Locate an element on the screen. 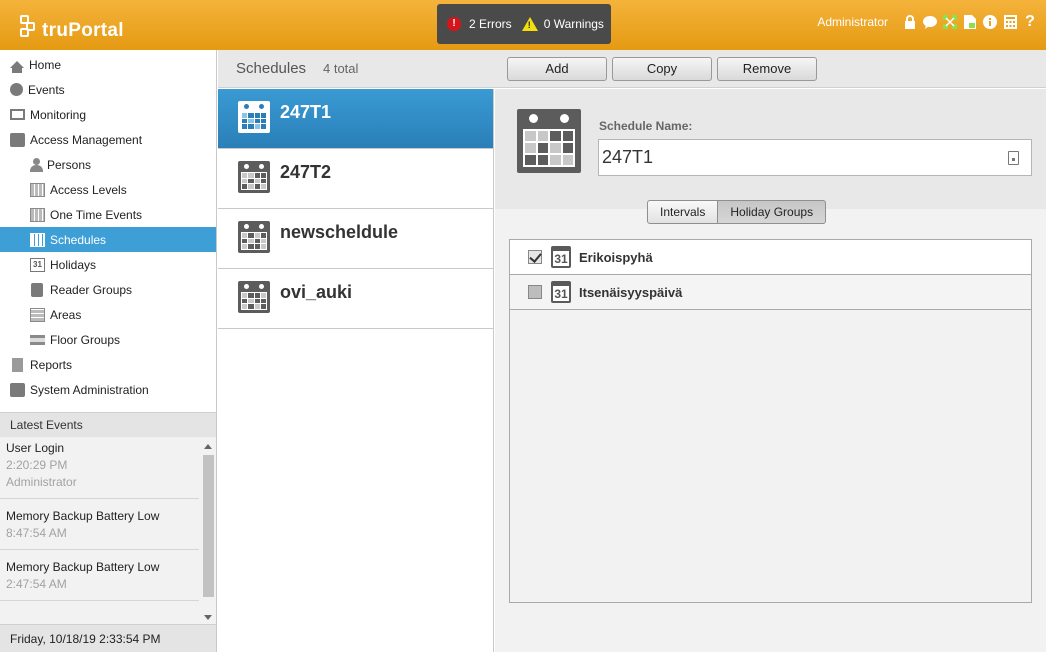  errors-count: 2 Errors is located at coordinates (490, 24).